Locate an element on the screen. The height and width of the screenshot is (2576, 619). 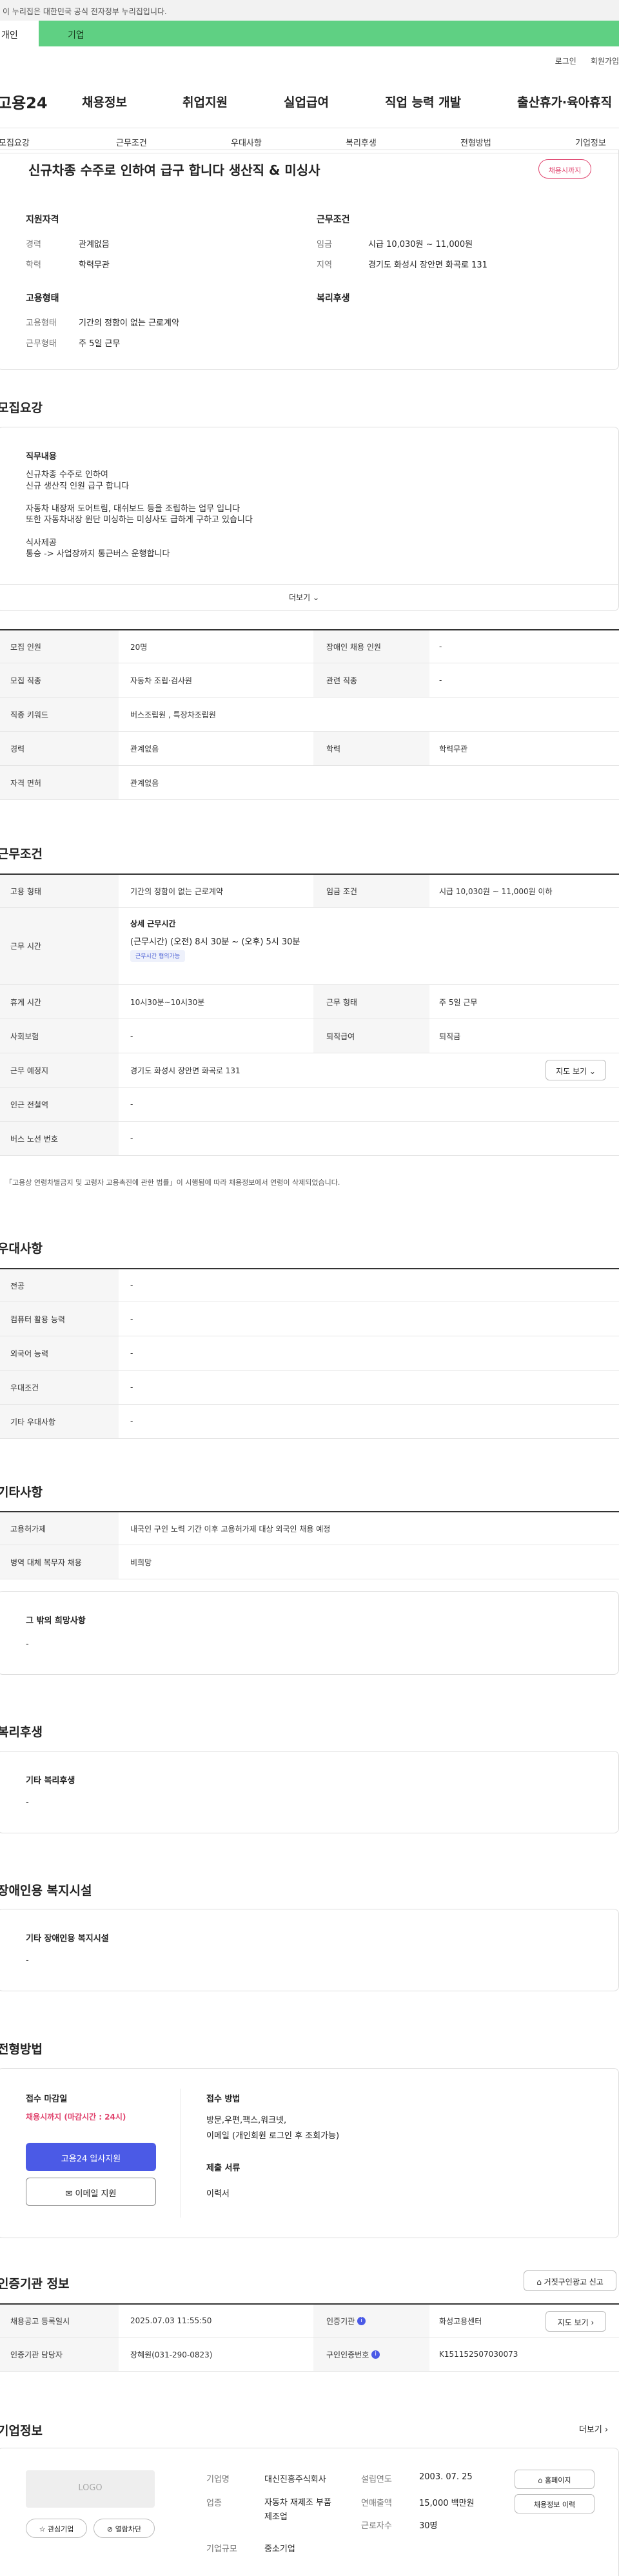
site-logo: 고용24 is located at coordinates (24, 102).